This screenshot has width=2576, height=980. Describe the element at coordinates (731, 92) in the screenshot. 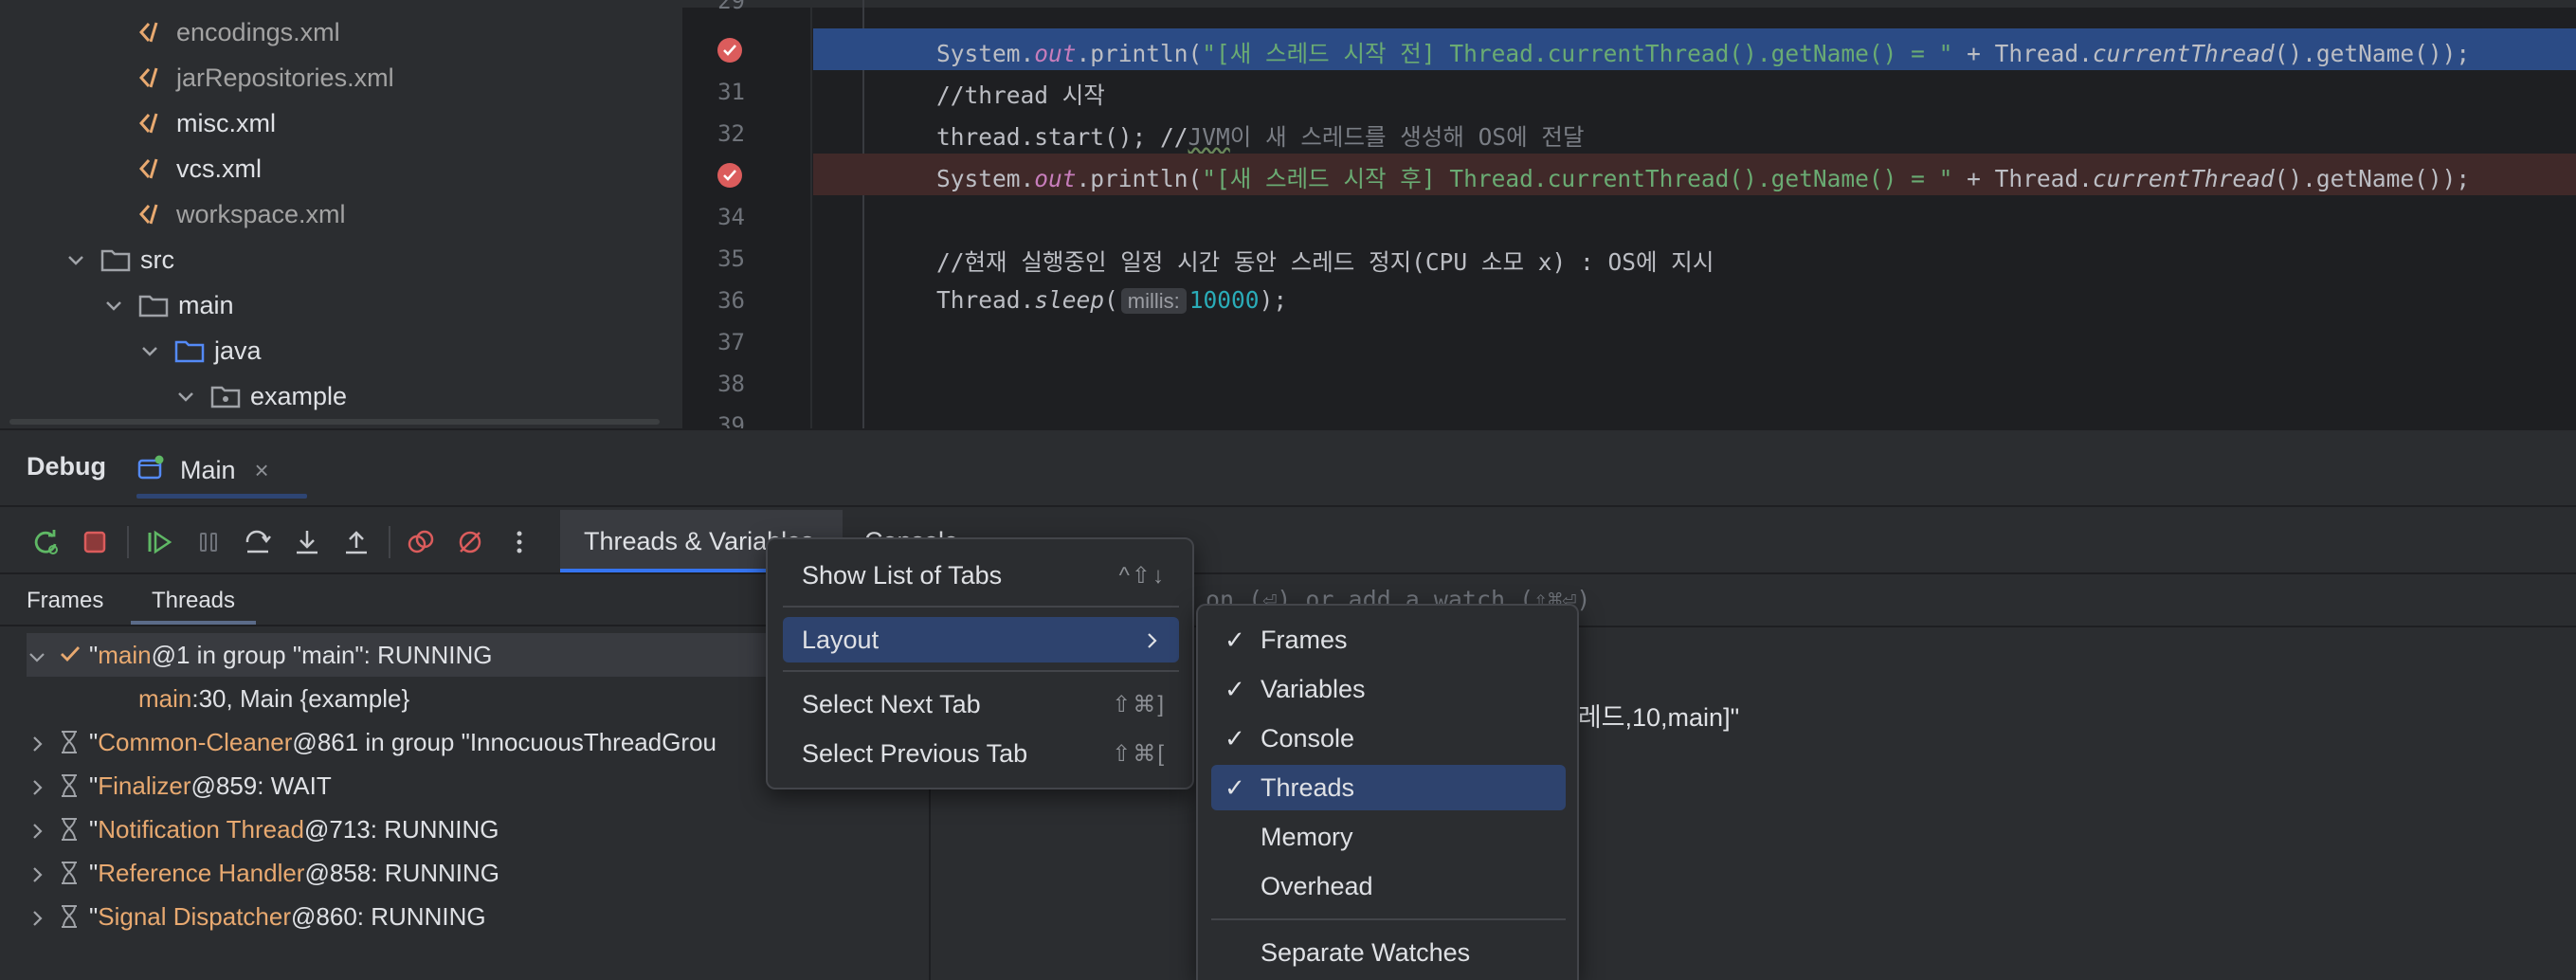

I see `line-number: 31` at that location.